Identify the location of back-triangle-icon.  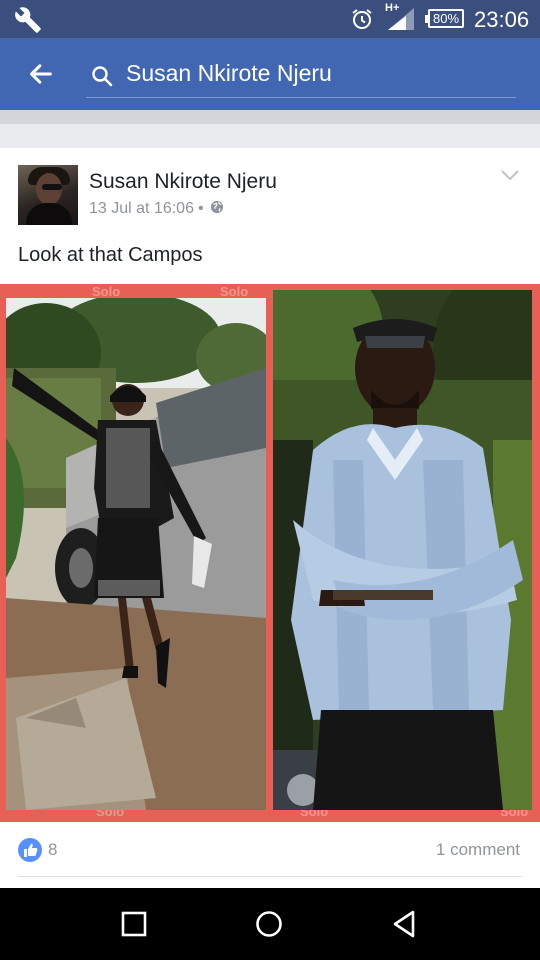
(405, 924).